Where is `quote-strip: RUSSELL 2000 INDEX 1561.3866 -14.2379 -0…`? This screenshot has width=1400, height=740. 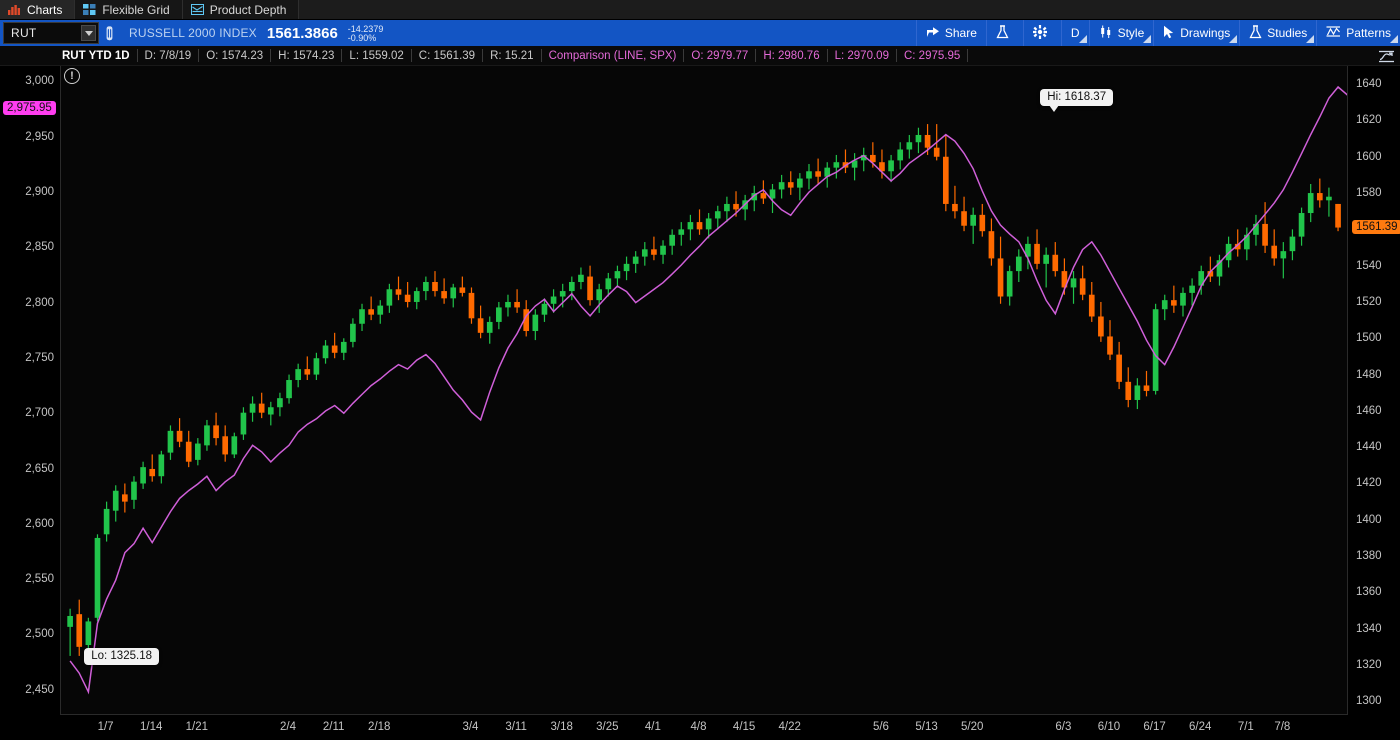 quote-strip: RUSSELL 2000 INDEX 1561.3866 -14.2379 -0… is located at coordinates (256, 33).